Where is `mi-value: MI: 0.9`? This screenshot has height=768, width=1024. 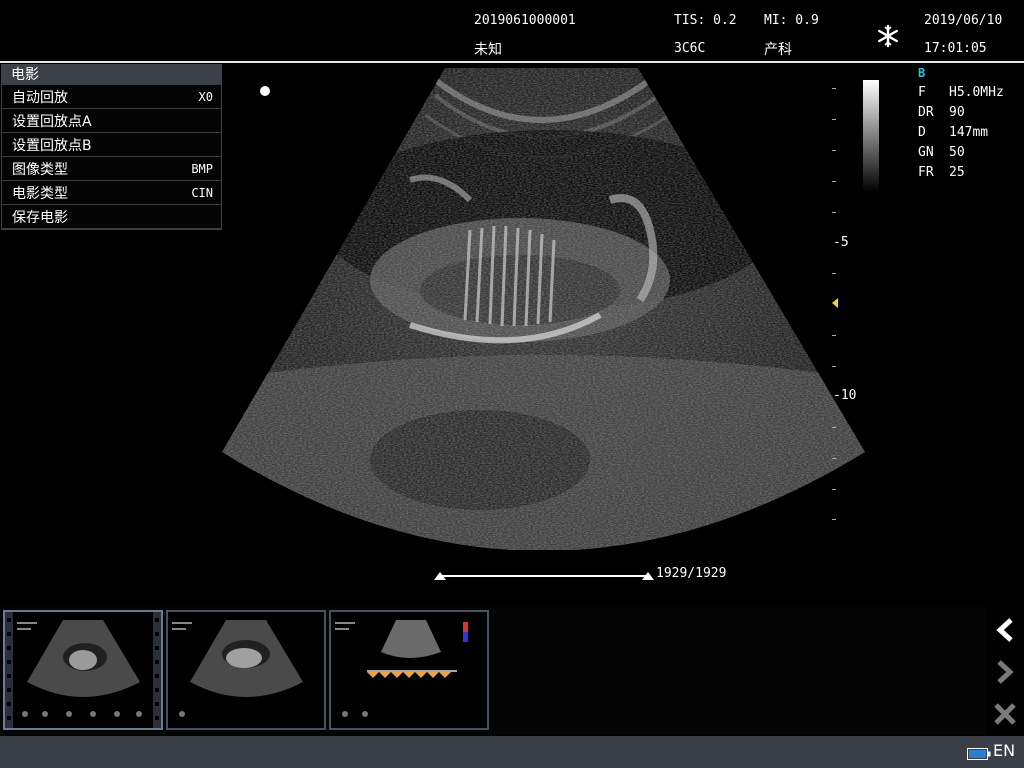 mi-value: MI: 0.9 is located at coordinates (791, 20).